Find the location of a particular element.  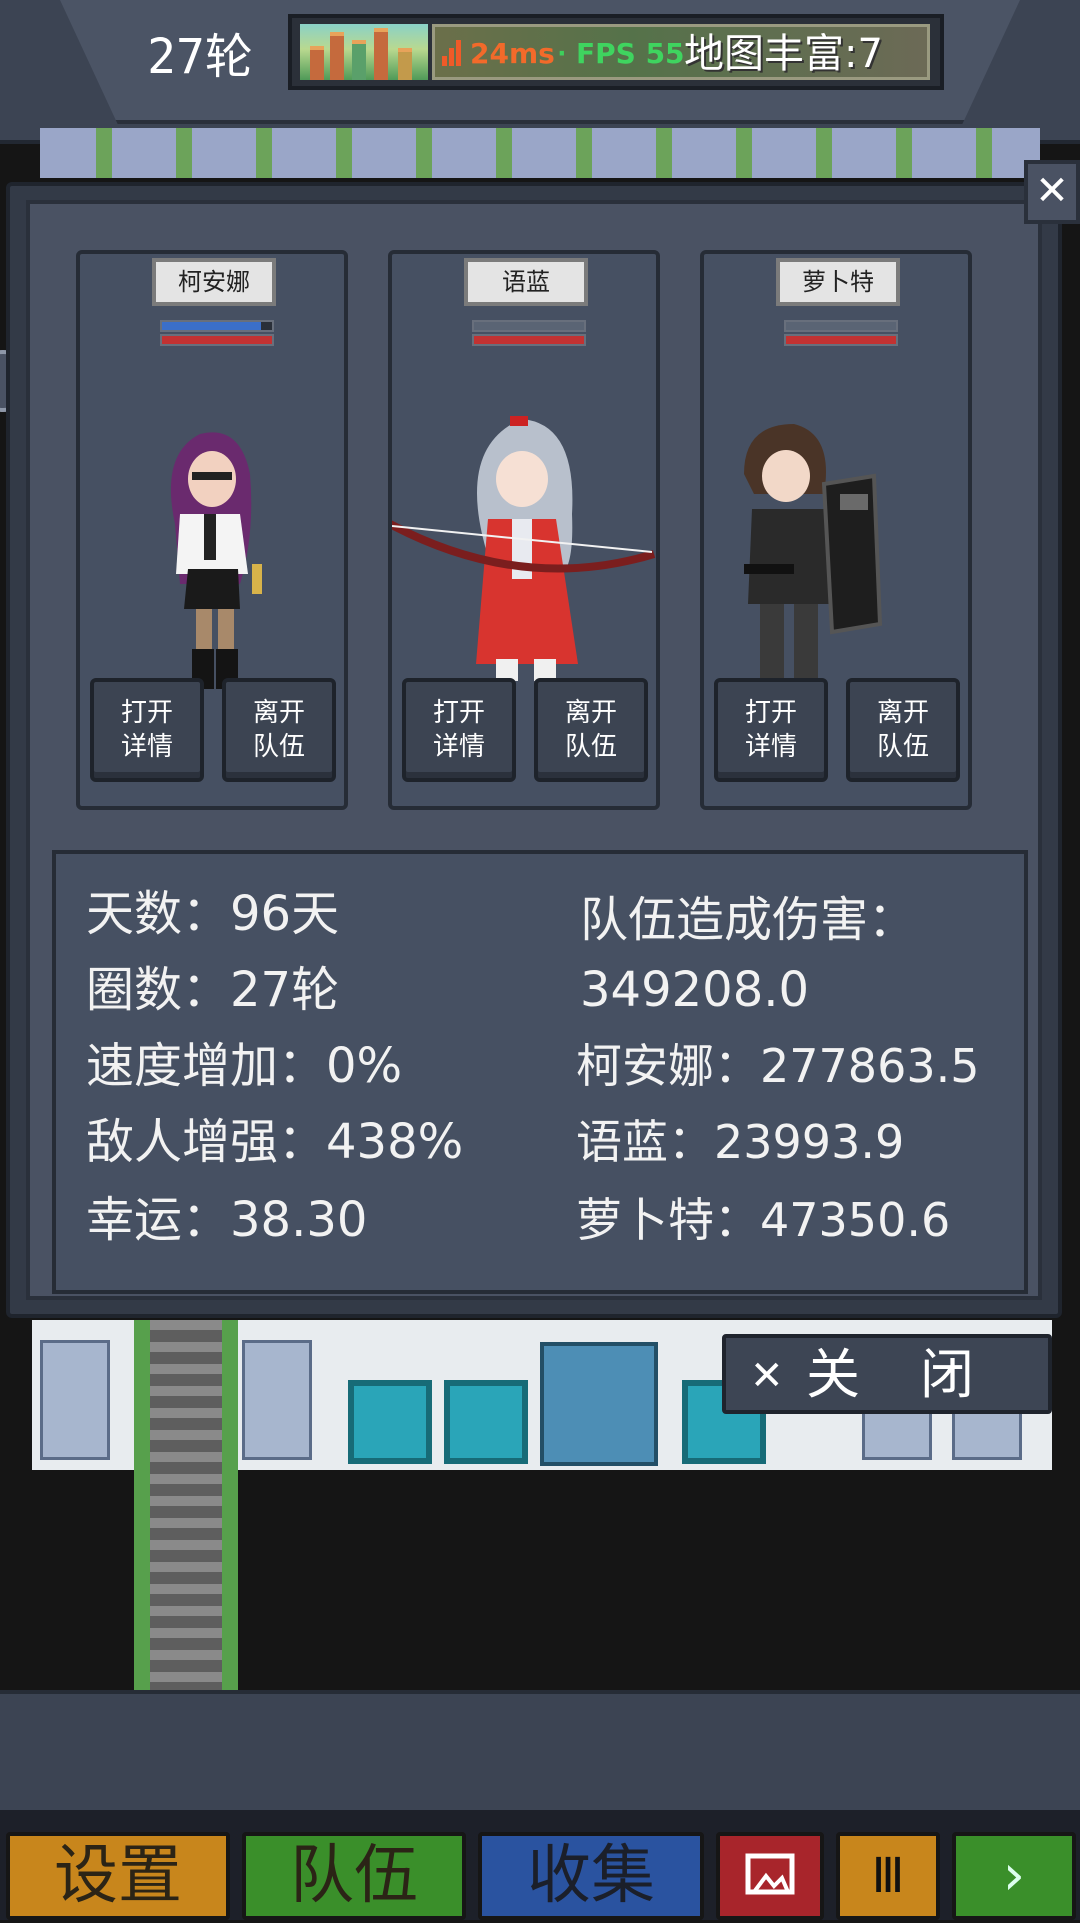

member-damage-1: 柯安娜：277863.5 is located at coordinates (778, 1066).